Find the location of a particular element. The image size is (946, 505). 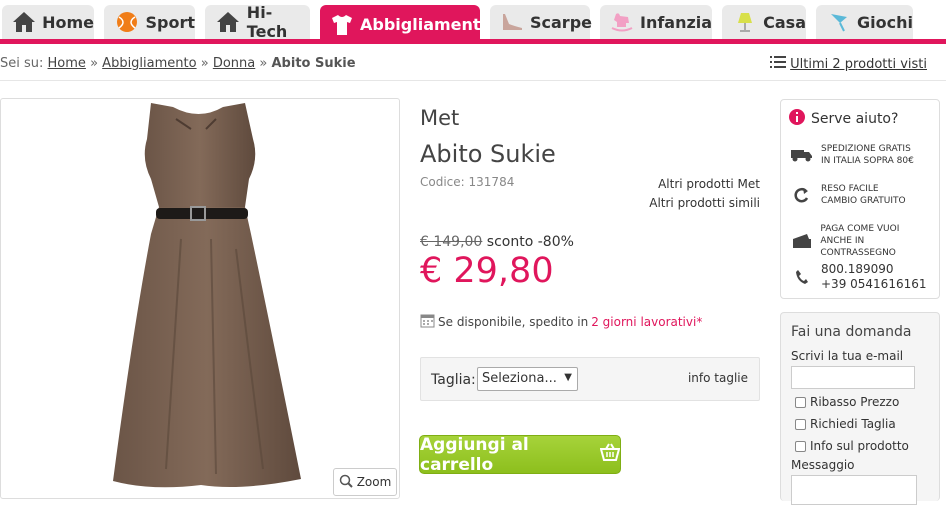

shipping-text: Se disponibile, spedito in is located at coordinates (513, 322).